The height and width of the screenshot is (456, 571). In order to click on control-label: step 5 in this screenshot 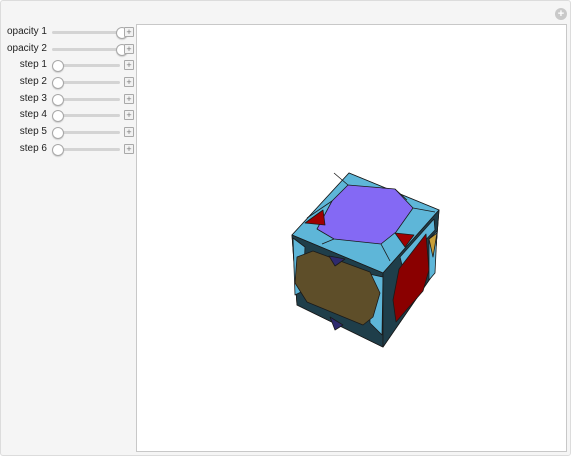, I will do `click(33, 131)`.